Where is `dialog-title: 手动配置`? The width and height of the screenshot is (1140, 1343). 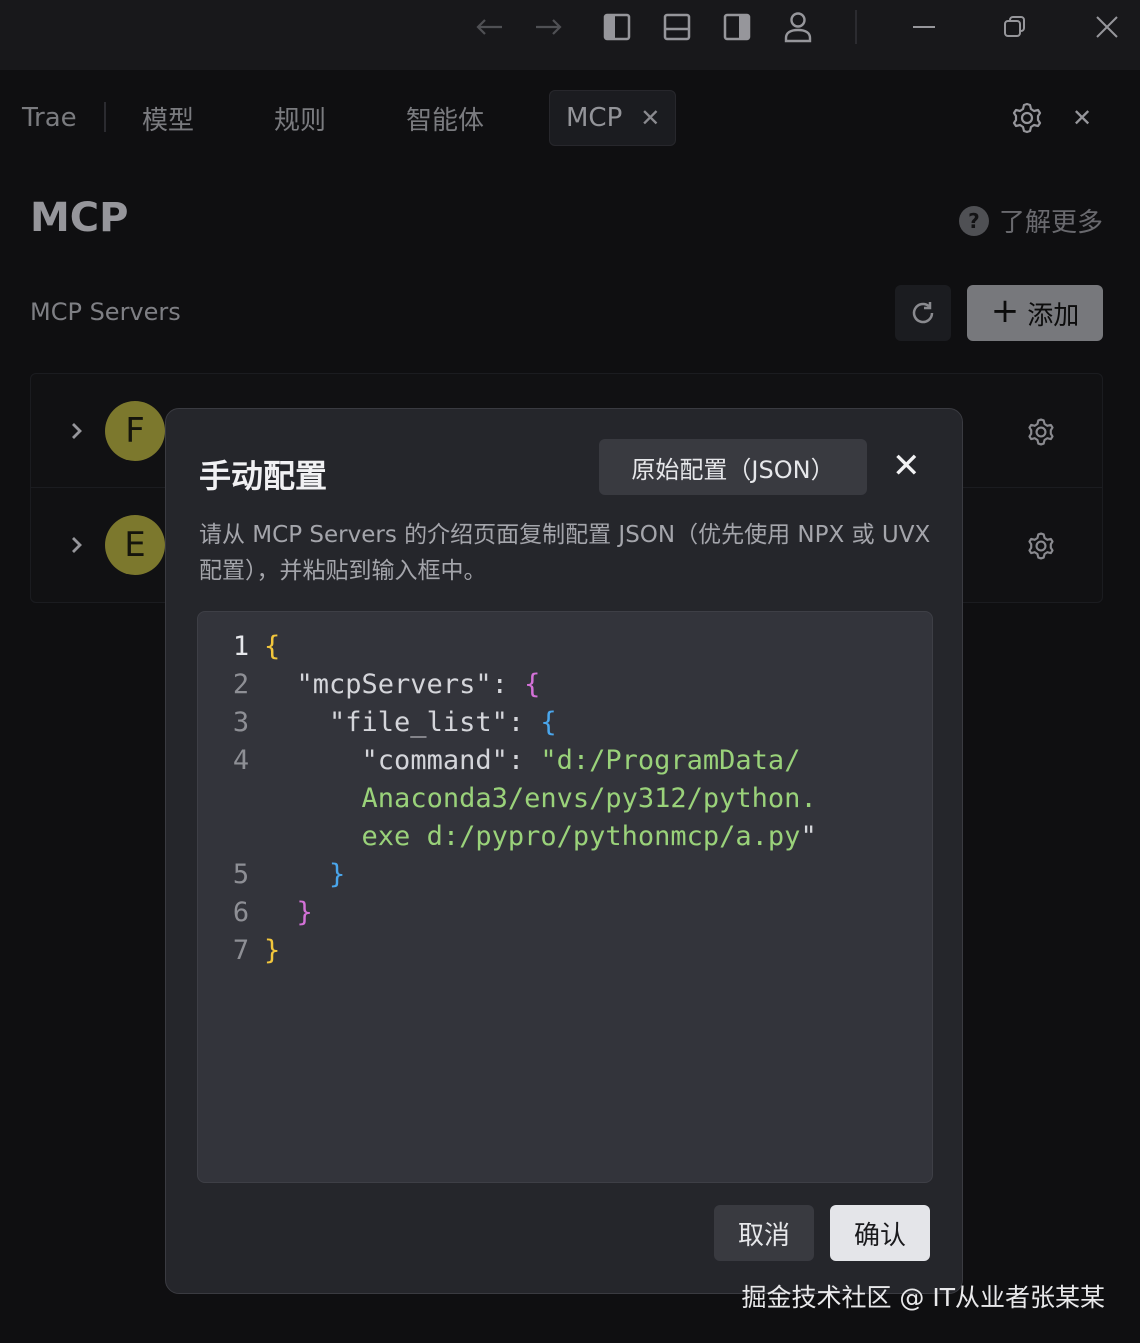 dialog-title: 手动配置 is located at coordinates (263, 476).